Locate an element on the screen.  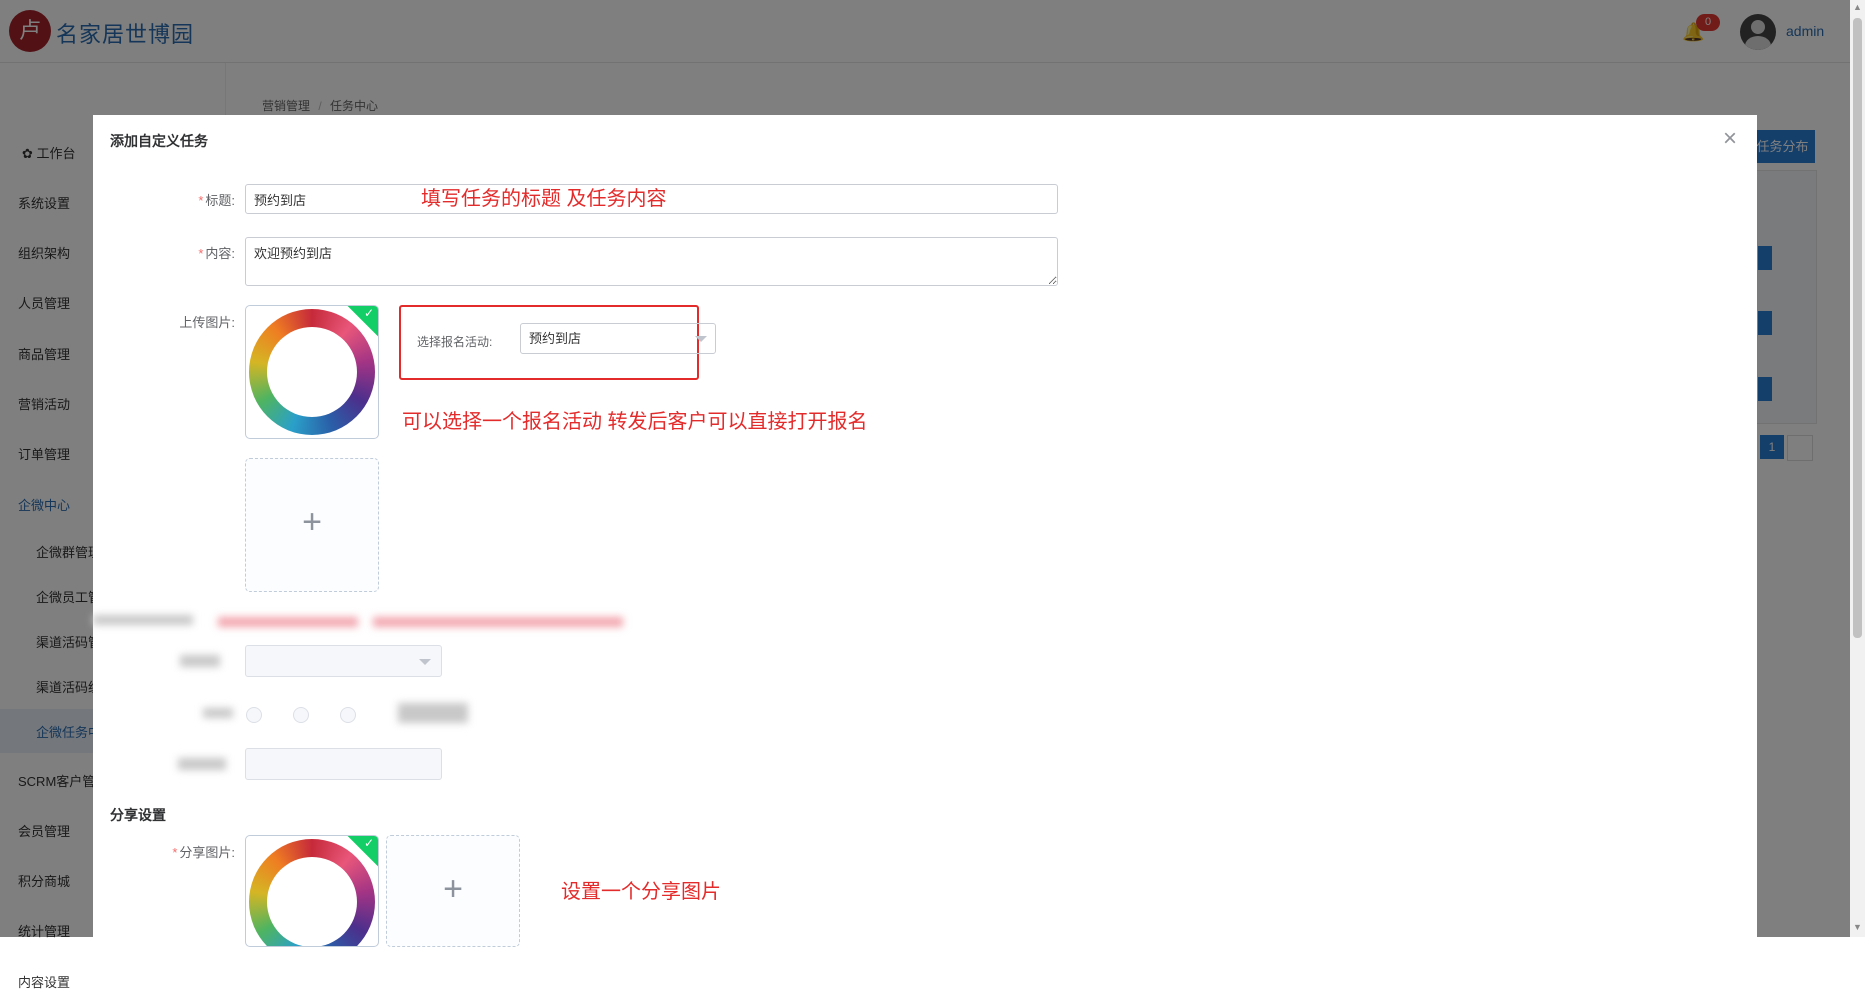
blurred-date-picker is located at coordinates (343, 764).